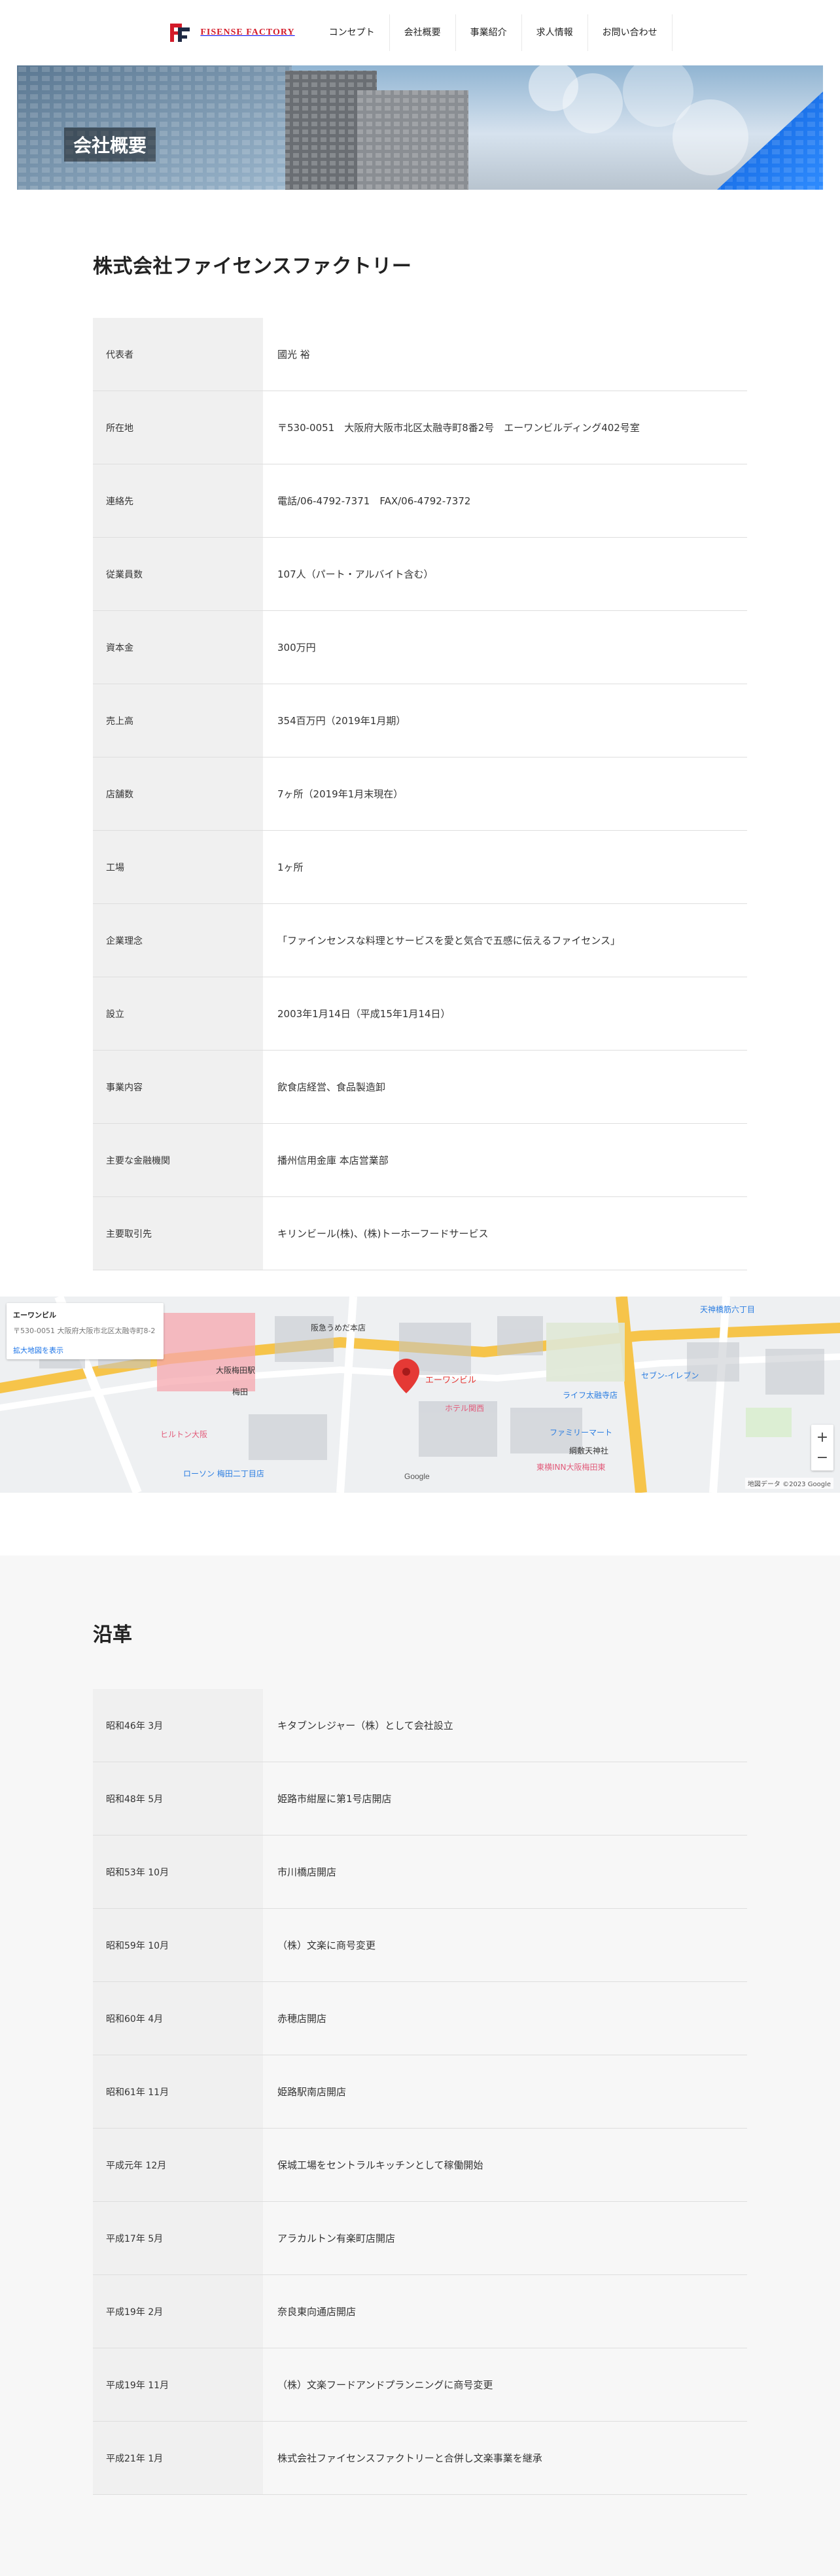 Image resolution: width=840 pixels, height=2576 pixels. Describe the element at coordinates (505, 1014) in the screenshot. I see `table-value: 2003年1月14日（平成15年1月14日）` at that location.